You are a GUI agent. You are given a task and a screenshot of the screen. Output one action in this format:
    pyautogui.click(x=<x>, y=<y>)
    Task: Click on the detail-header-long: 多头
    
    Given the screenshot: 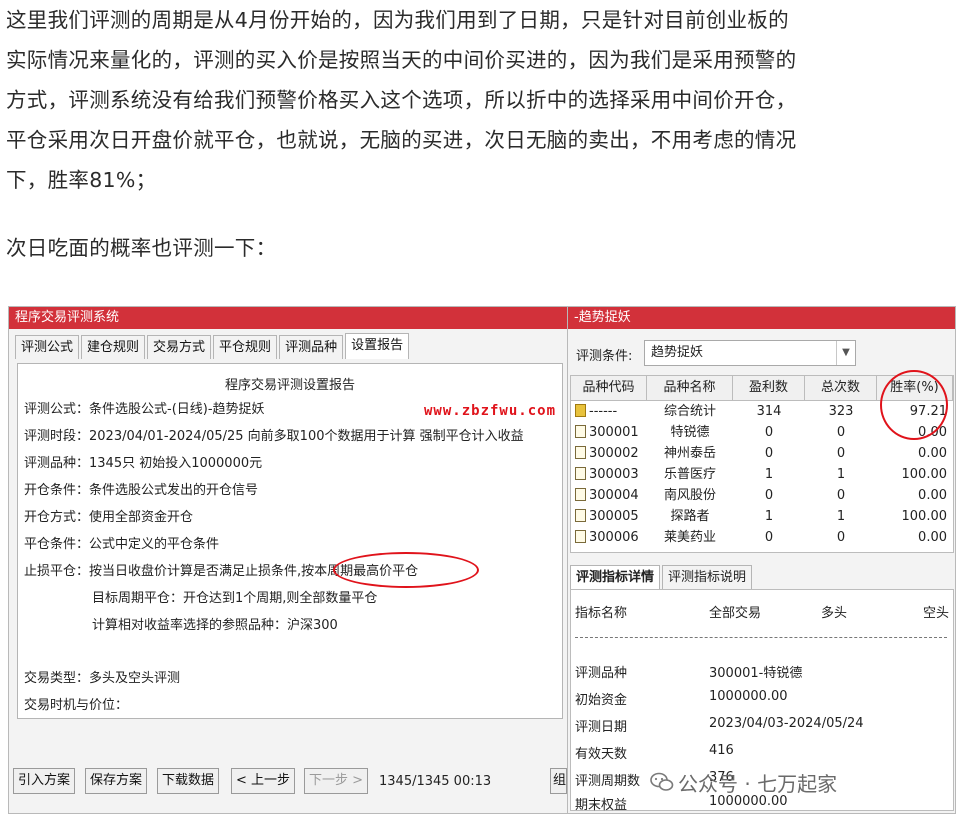 What is the action you would take?
    pyautogui.click(x=834, y=613)
    